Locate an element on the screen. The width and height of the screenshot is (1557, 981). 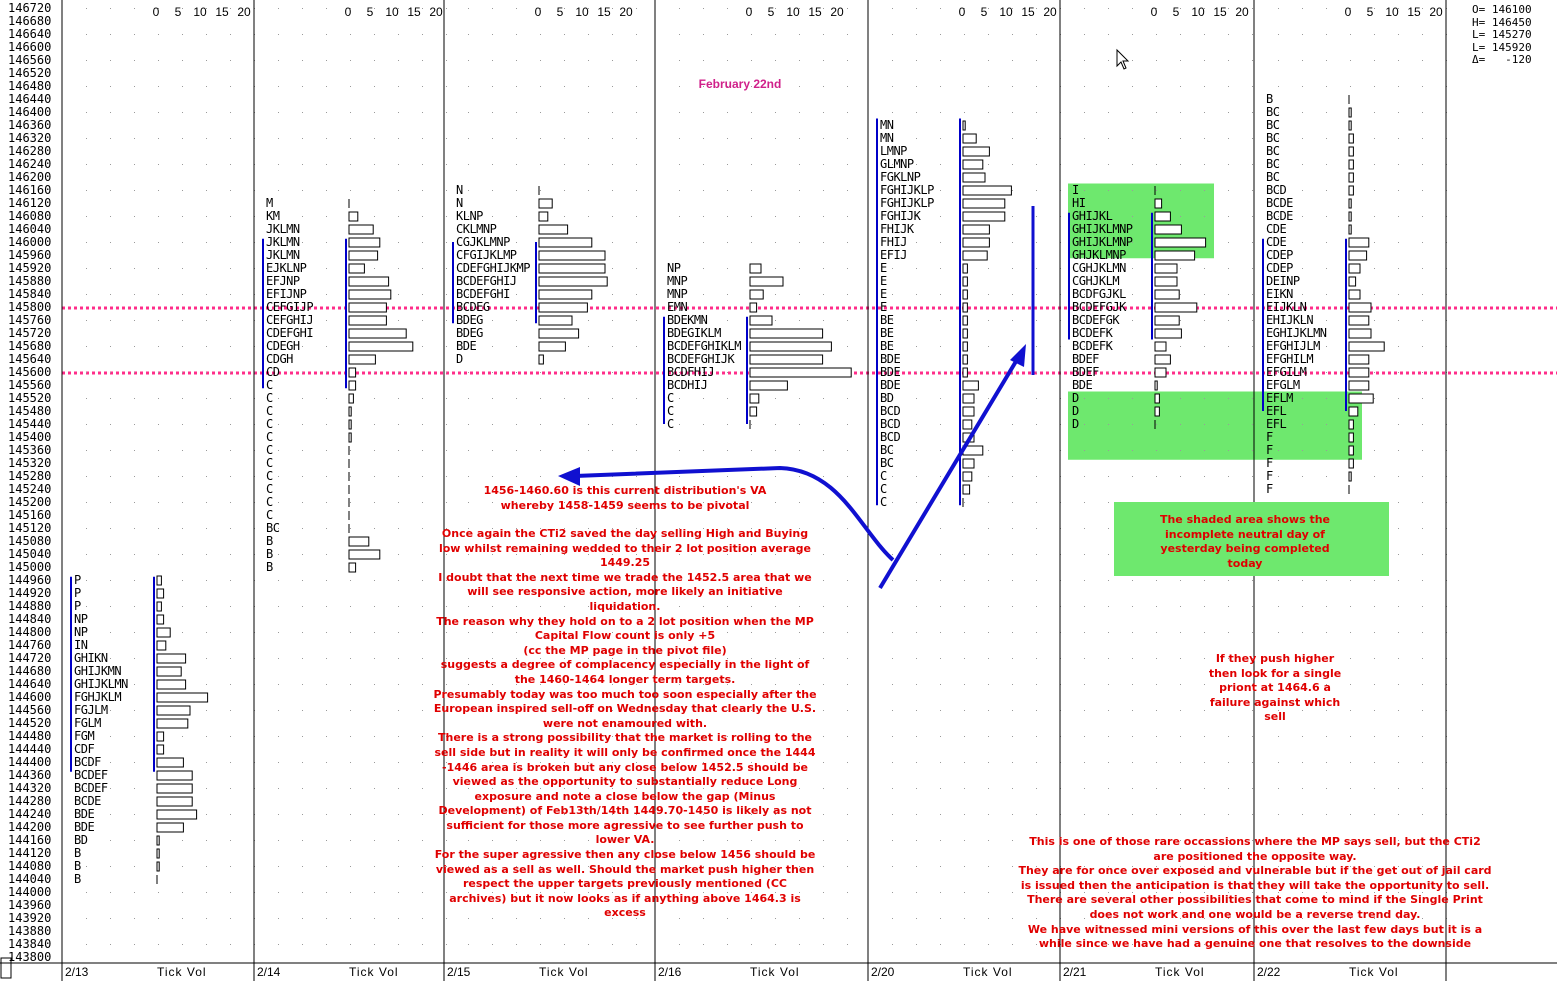
tpo-letters: C is located at coordinates (670, 411).